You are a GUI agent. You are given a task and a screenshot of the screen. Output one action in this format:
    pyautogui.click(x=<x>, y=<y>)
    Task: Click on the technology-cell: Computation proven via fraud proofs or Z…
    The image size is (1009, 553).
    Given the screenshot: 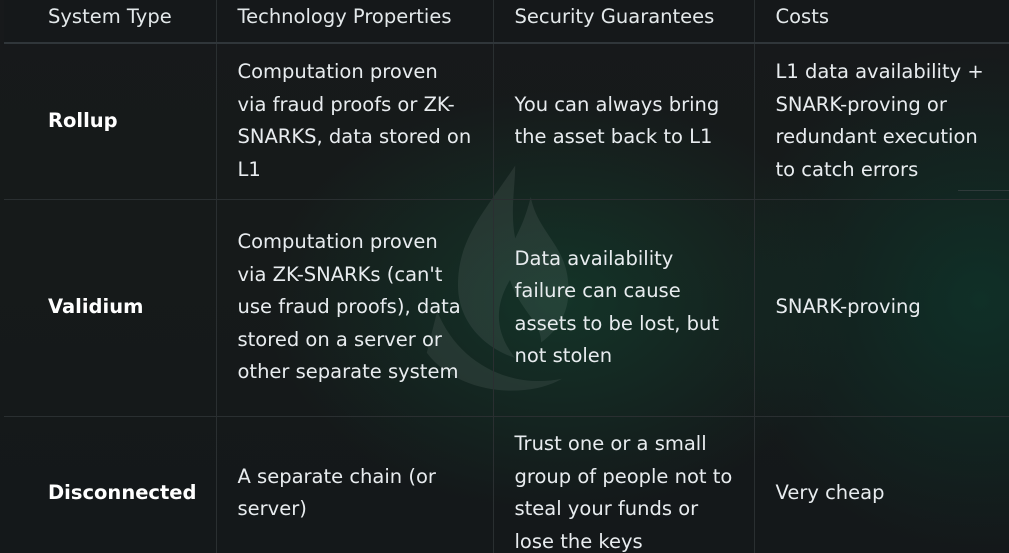 What is the action you would take?
    pyautogui.click(x=354, y=121)
    